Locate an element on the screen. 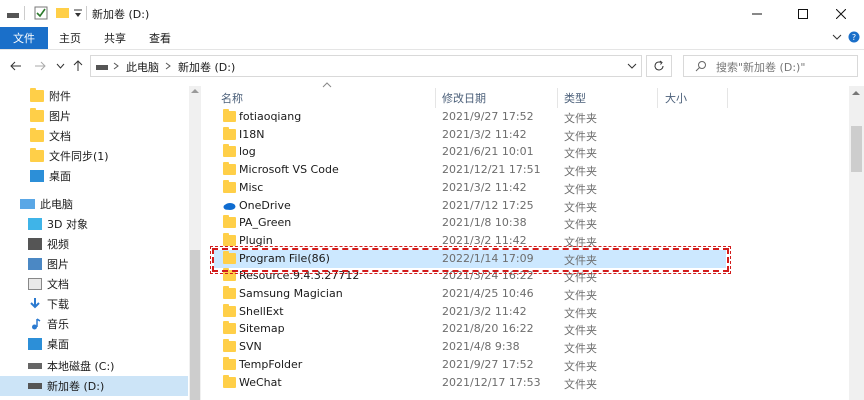  sidebar-item: 视频 is located at coordinates (94, 244).